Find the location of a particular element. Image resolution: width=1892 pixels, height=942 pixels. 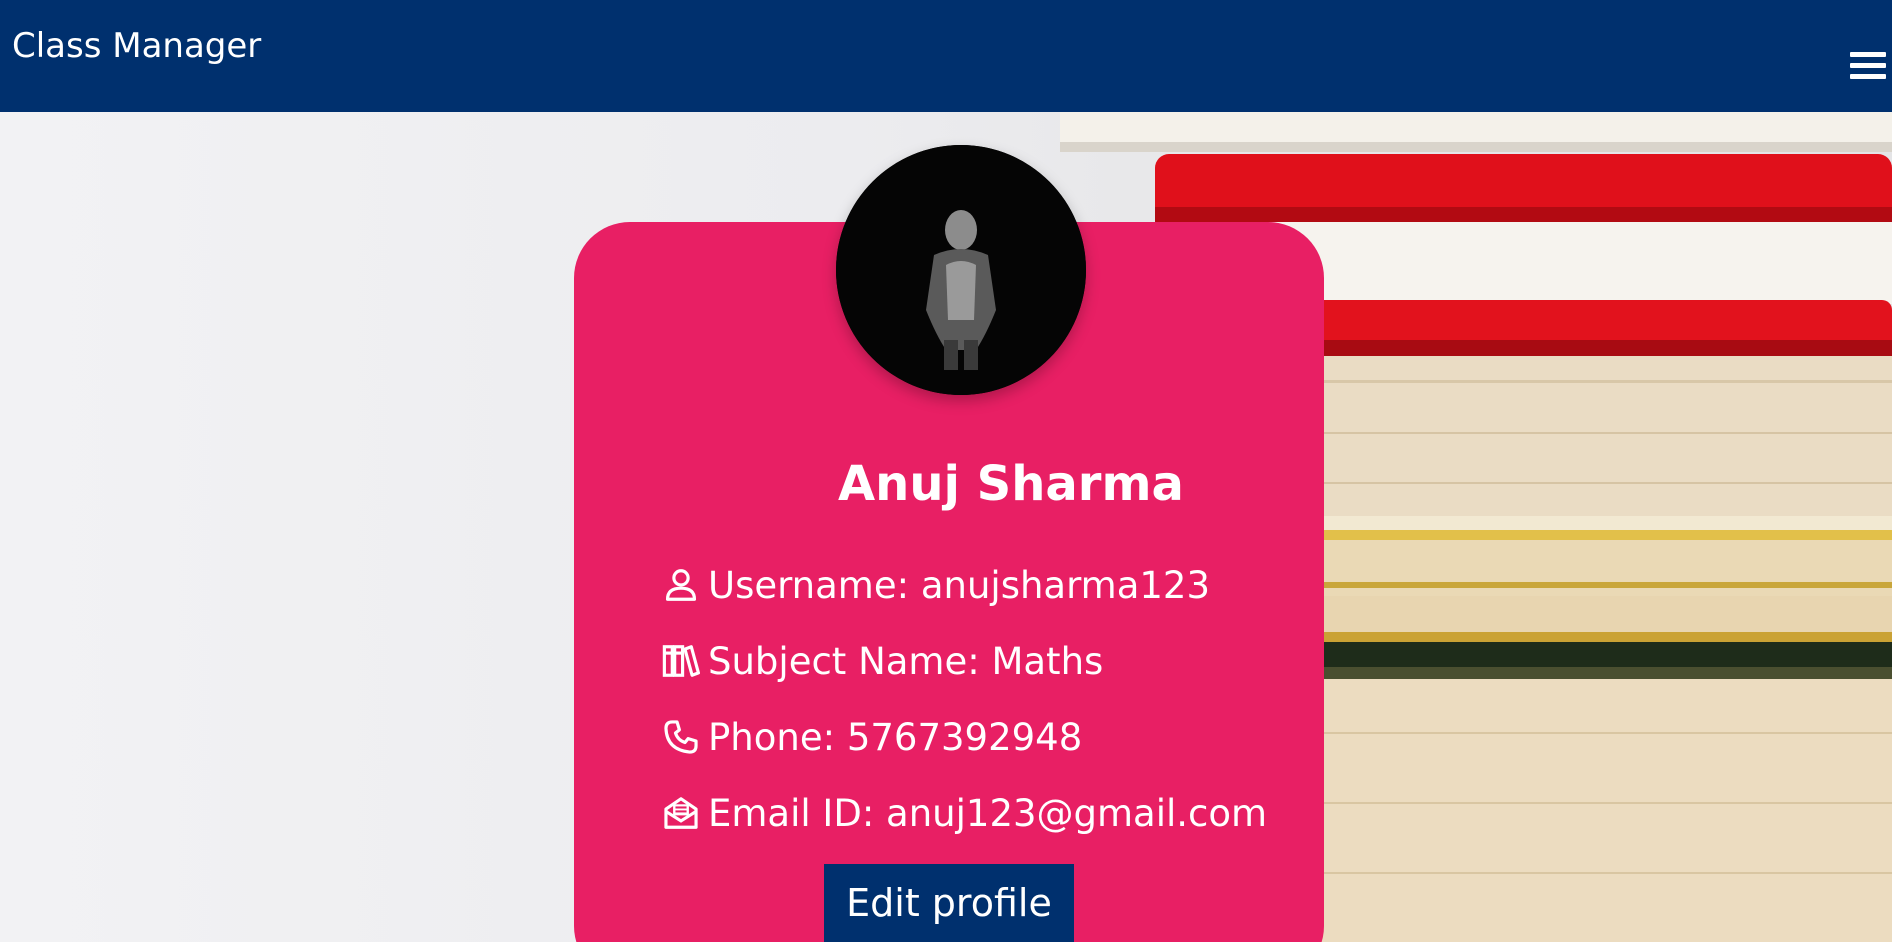

user-icon is located at coordinates (681, 585).